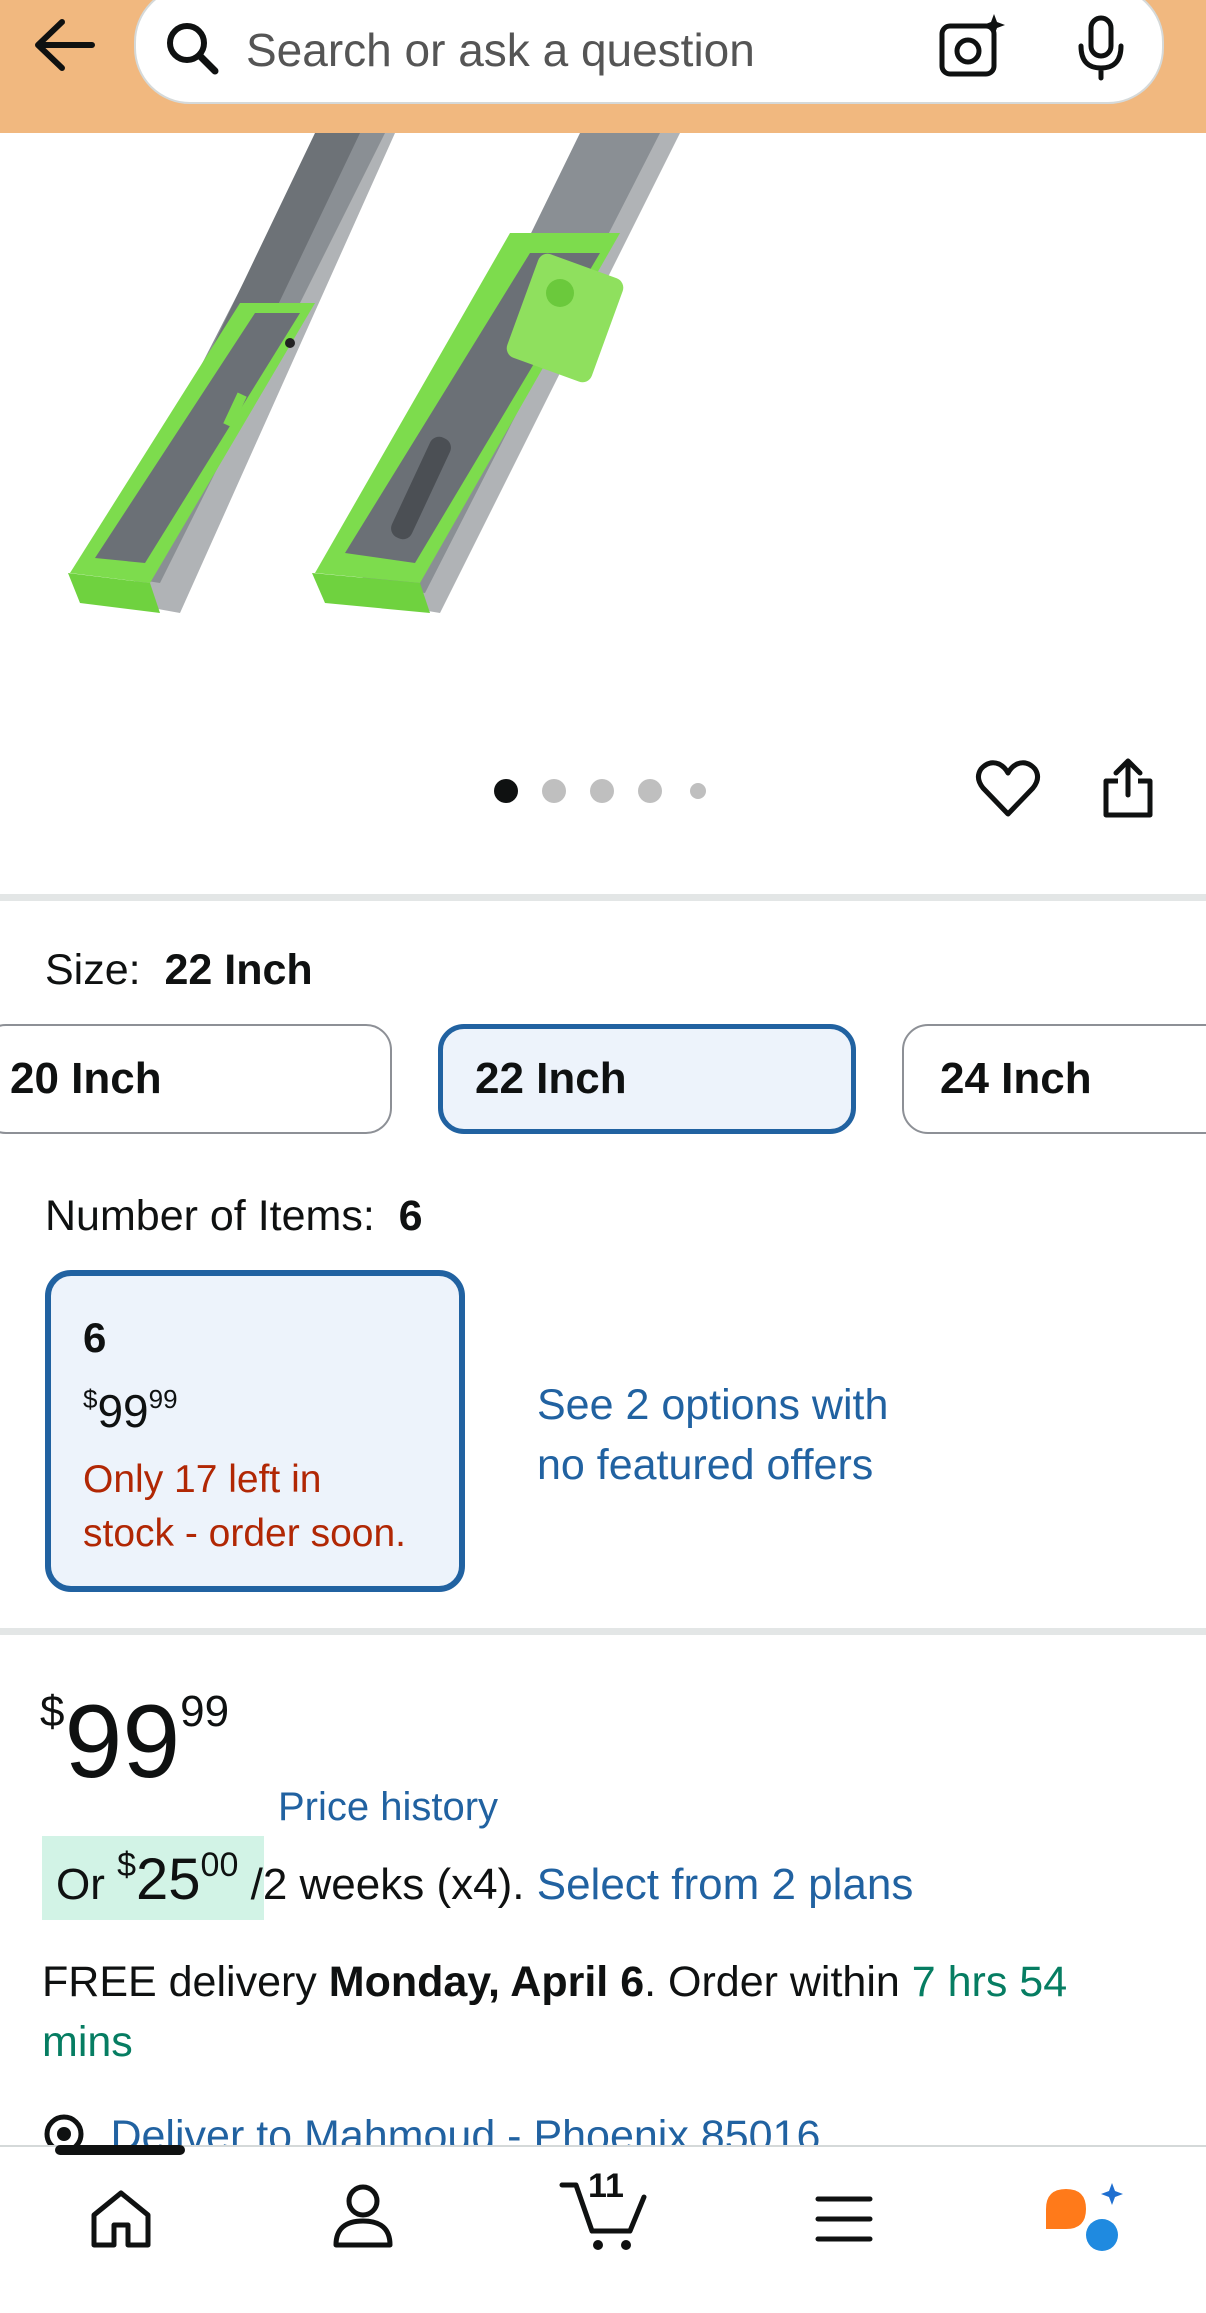  I want to click on delivery-countdown-unit: mins, so click(87, 2042).